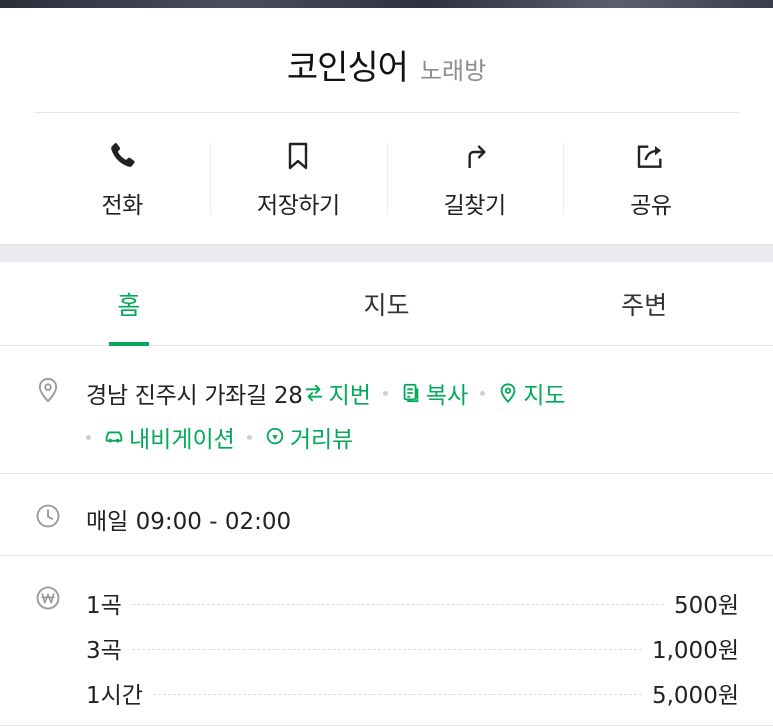  What do you see at coordinates (650, 178) in the screenshot?
I see `share-button: 공유` at bounding box center [650, 178].